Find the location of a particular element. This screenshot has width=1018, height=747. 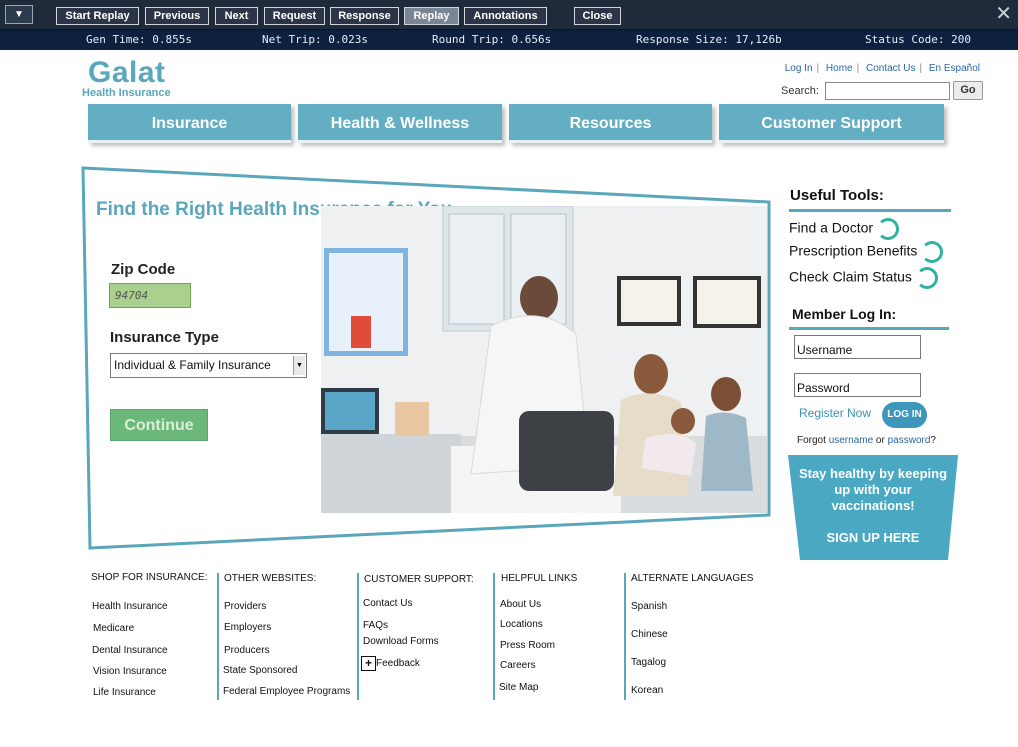

useful-tools-title: Useful Tools: is located at coordinates (837, 195).